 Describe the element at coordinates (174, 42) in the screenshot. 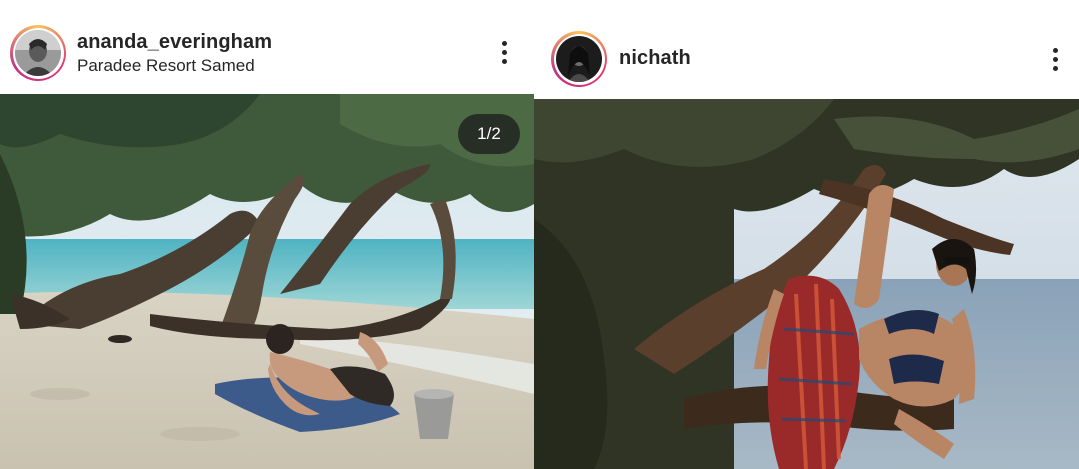

I see `username: ananda_everingham` at that location.